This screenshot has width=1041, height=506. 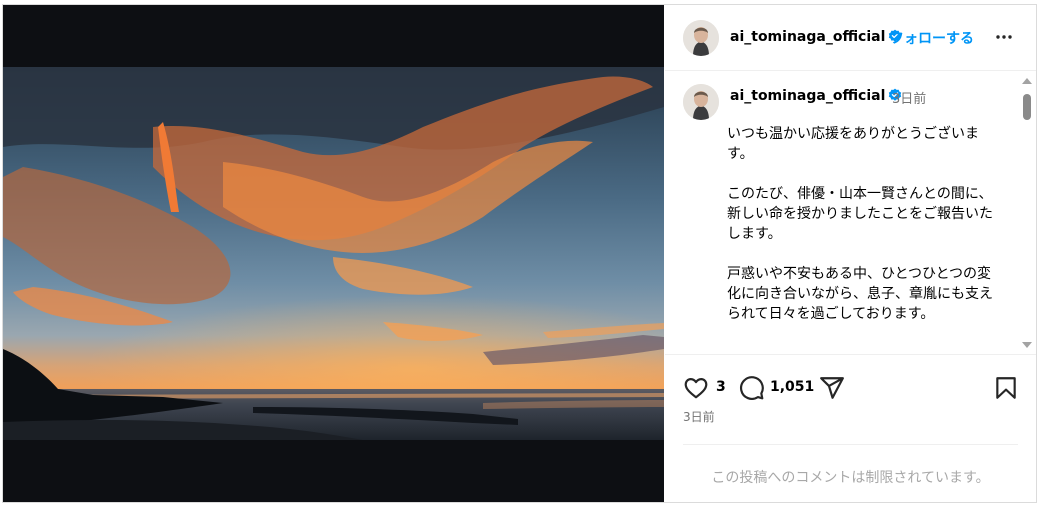 What do you see at coordinates (701, 38) in the screenshot?
I see `avatar` at bounding box center [701, 38].